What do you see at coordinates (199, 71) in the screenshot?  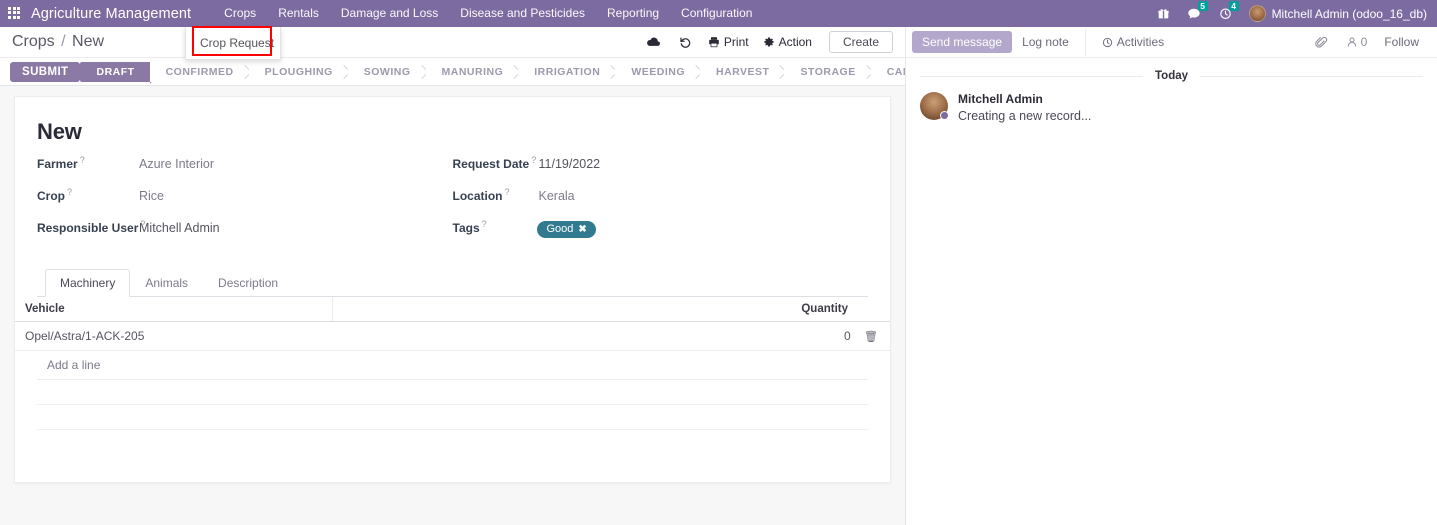 I see `stage-confirmed: CONFIRMED` at bounding box center [199, 71].